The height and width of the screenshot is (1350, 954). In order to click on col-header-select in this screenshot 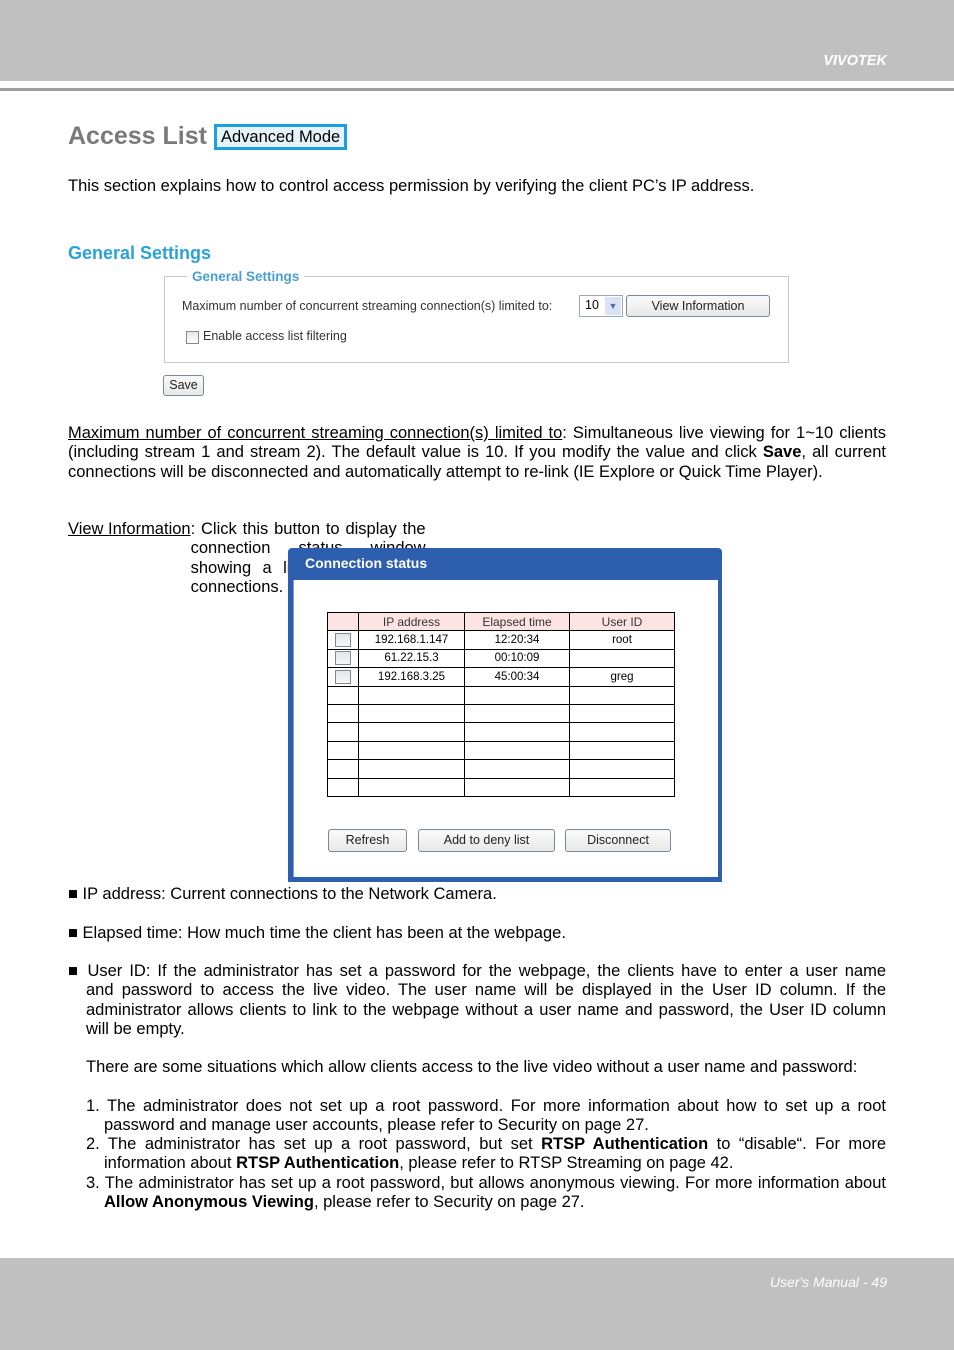, I will do `click(343, 621)`.